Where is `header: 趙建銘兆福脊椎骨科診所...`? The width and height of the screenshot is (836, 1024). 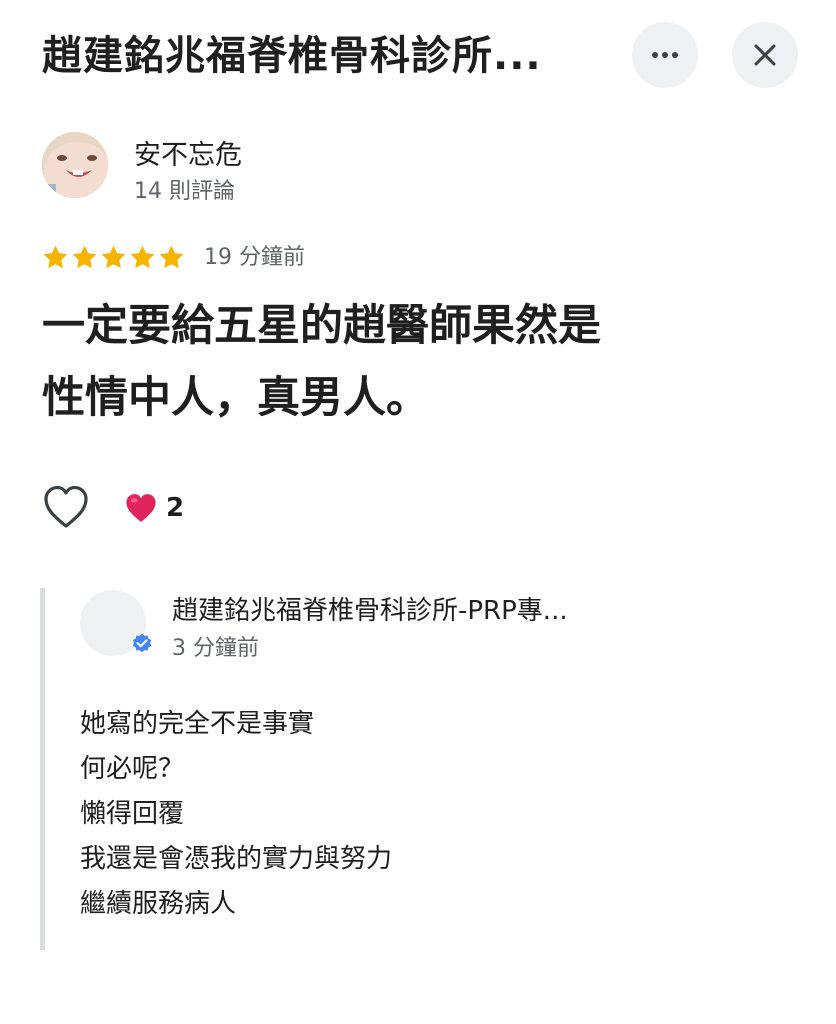
header: 趙建銘兆福脊椎骨科診所... is located at coordinates (418, 55).